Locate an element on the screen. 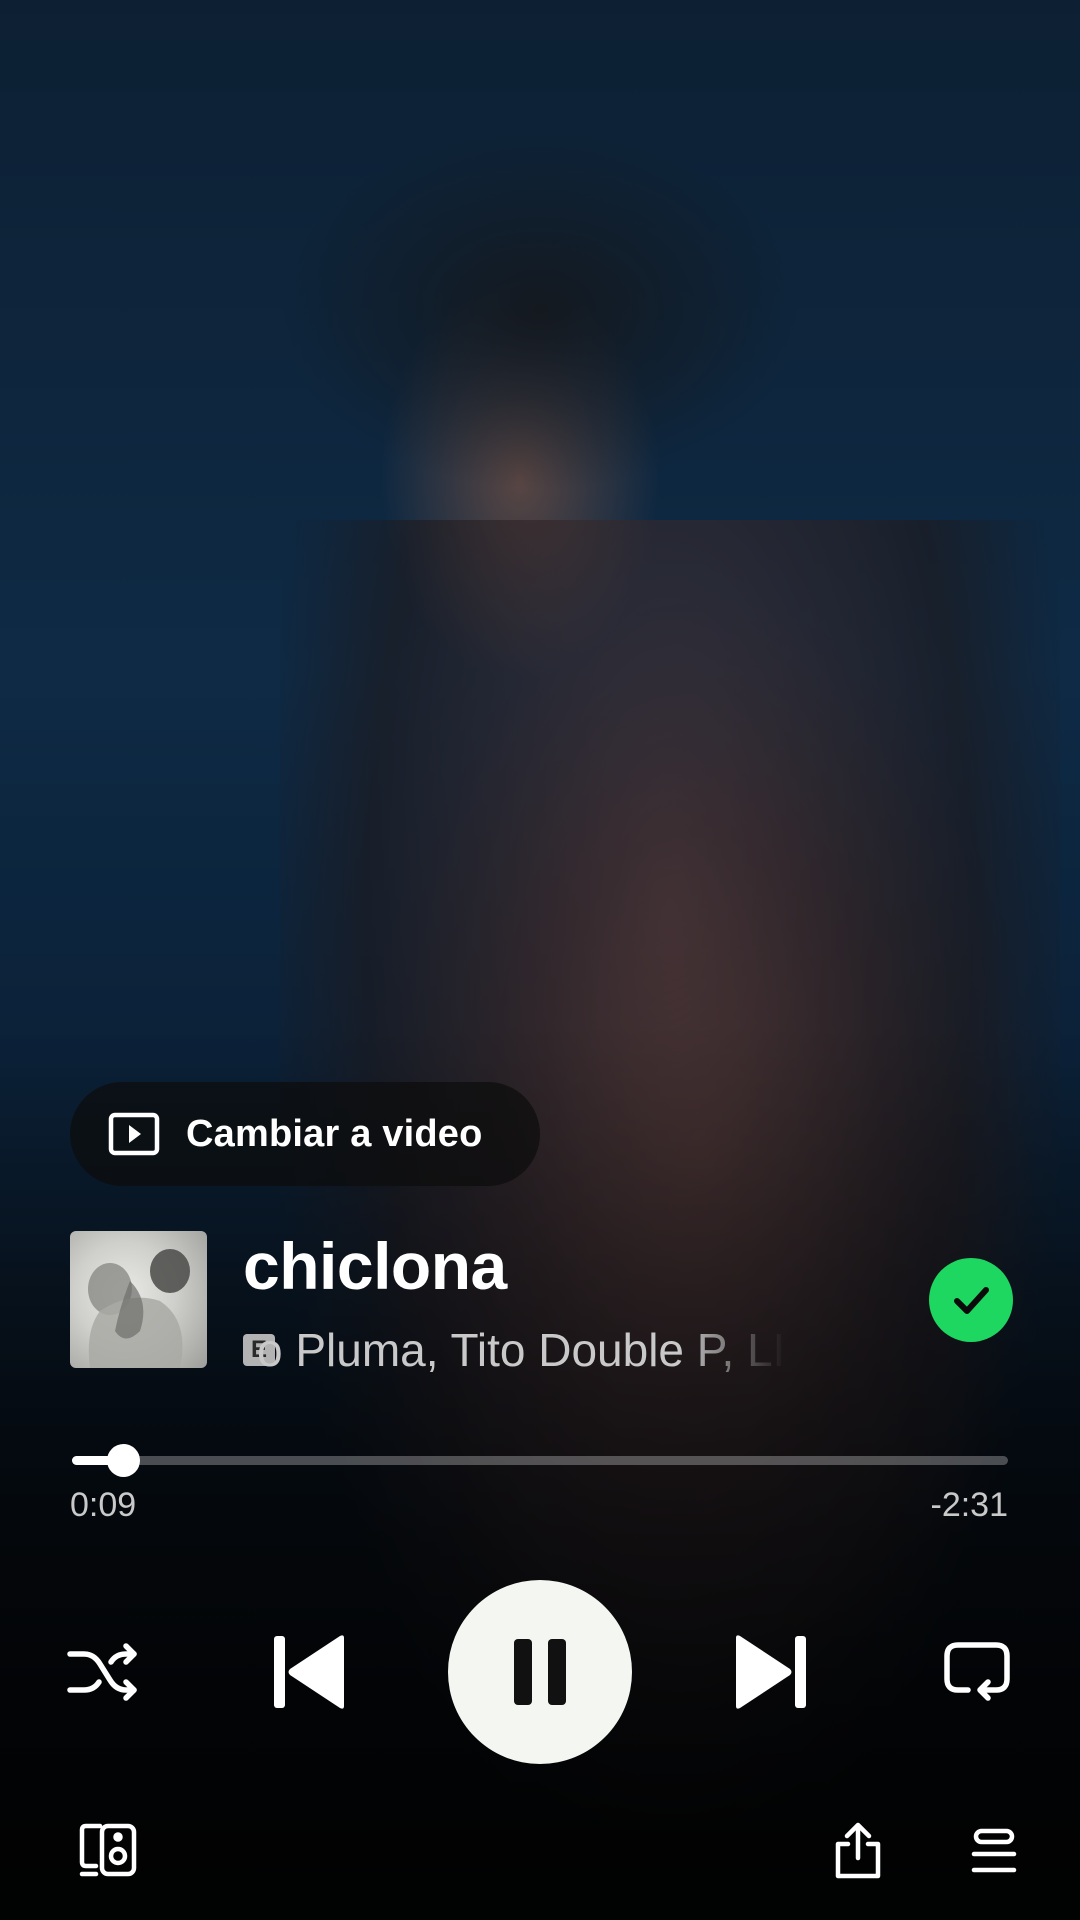  switch-to-video-button: Cambiar a video is located at coordinates (305, 1134).